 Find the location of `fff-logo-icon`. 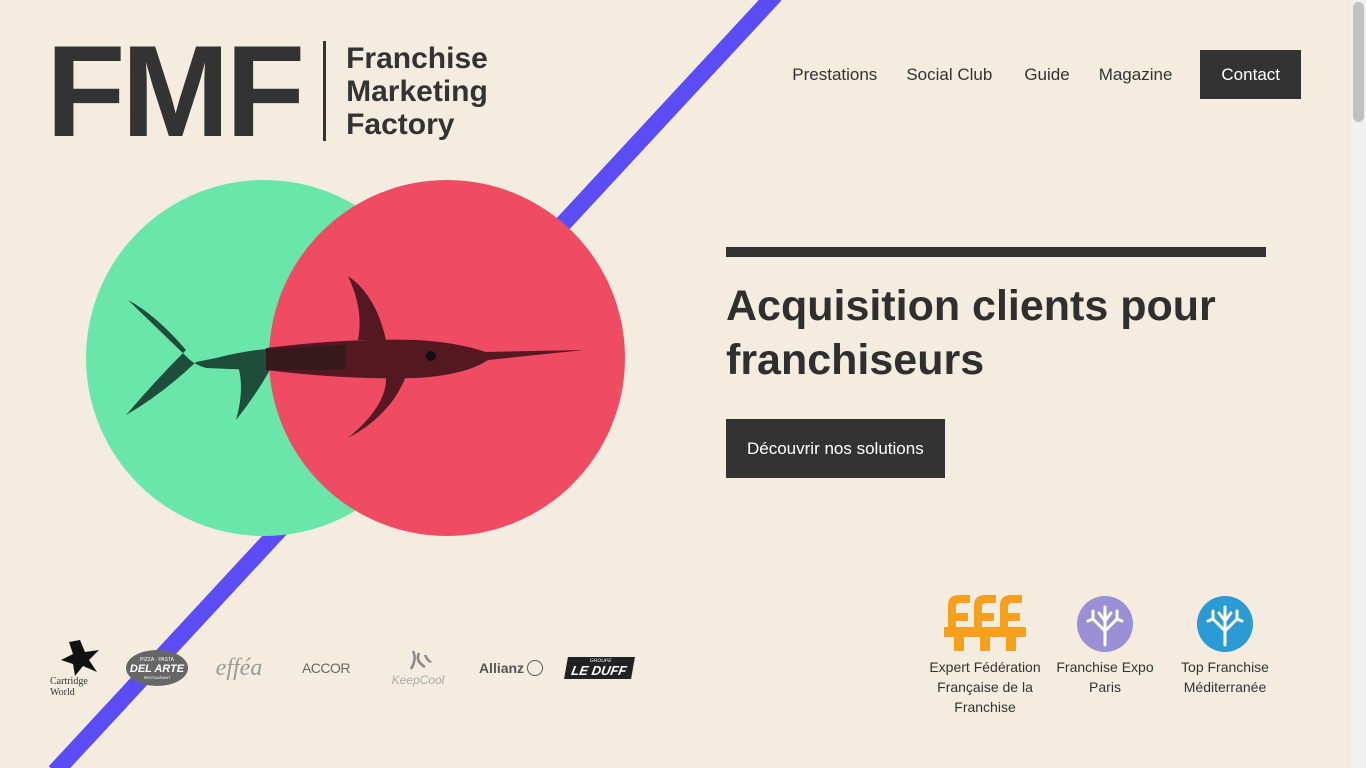

fff-logo-icon is located at coordinates (985, 623).